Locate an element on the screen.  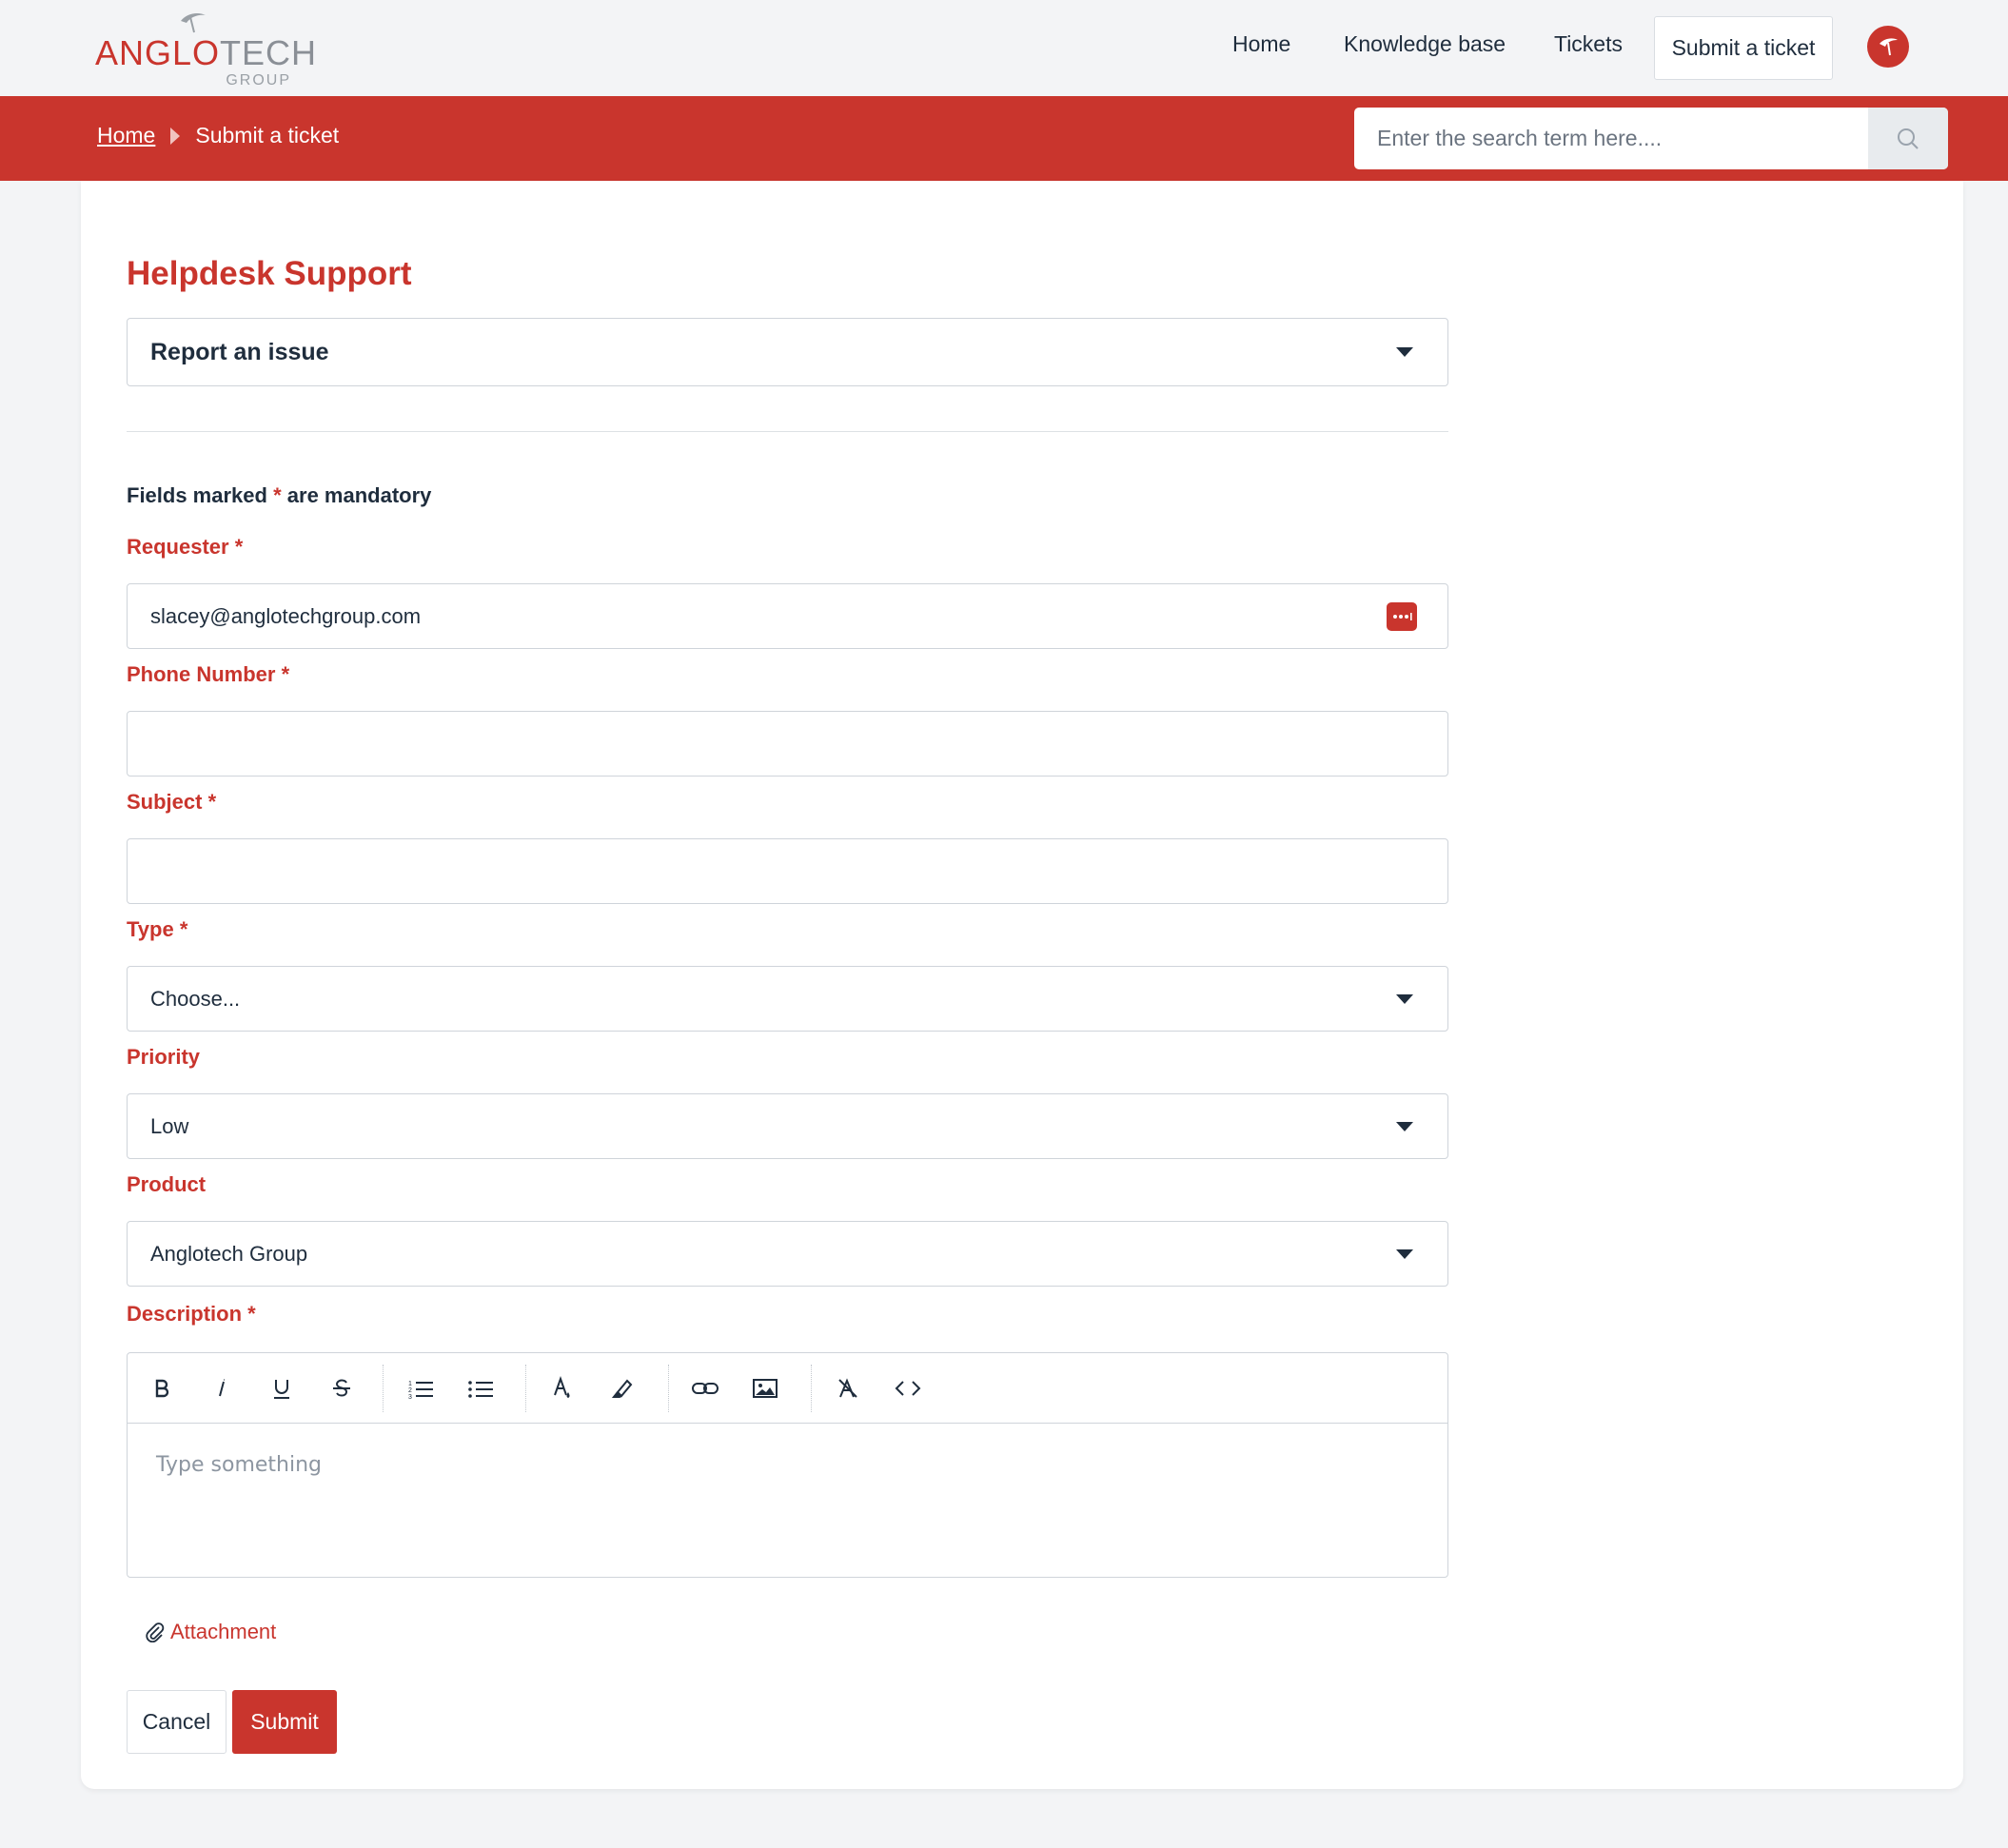
italic-icon is located at coordinates (222, 1388).